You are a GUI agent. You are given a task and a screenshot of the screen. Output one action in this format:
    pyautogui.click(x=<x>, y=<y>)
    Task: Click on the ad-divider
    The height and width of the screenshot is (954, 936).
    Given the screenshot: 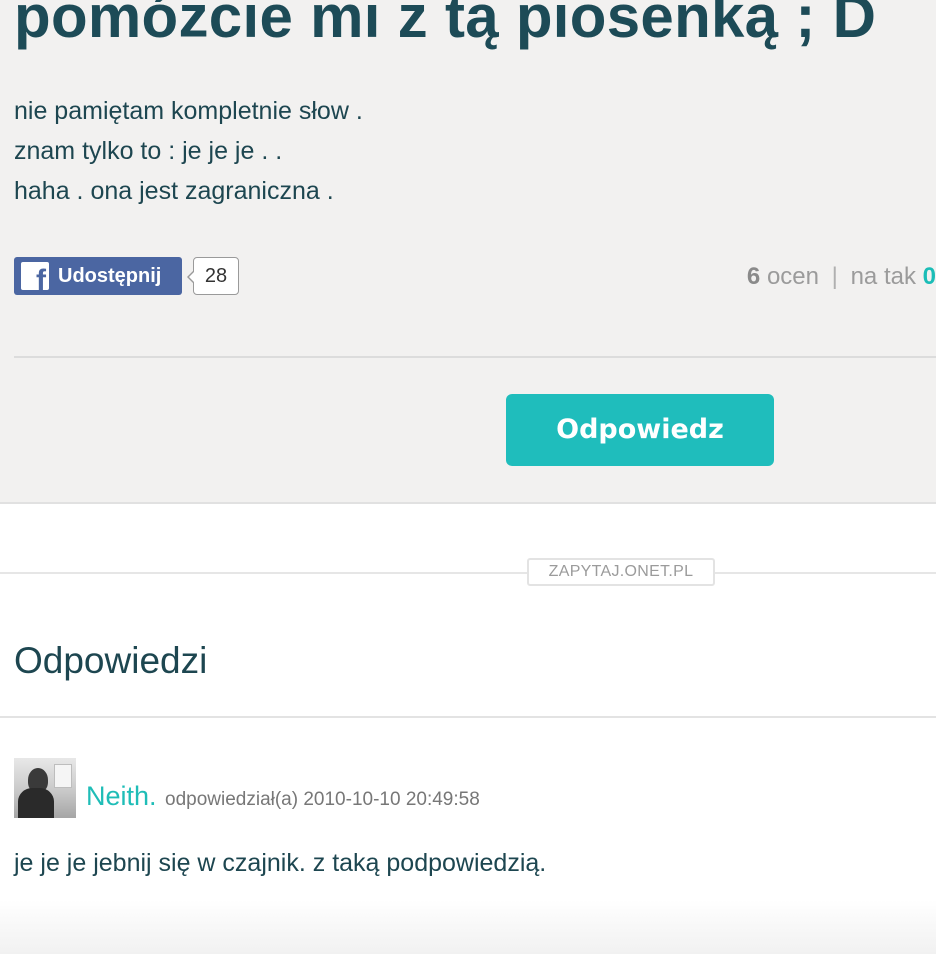 What is the action you would take?
    pyautogui.click(x=468, y=573)
    